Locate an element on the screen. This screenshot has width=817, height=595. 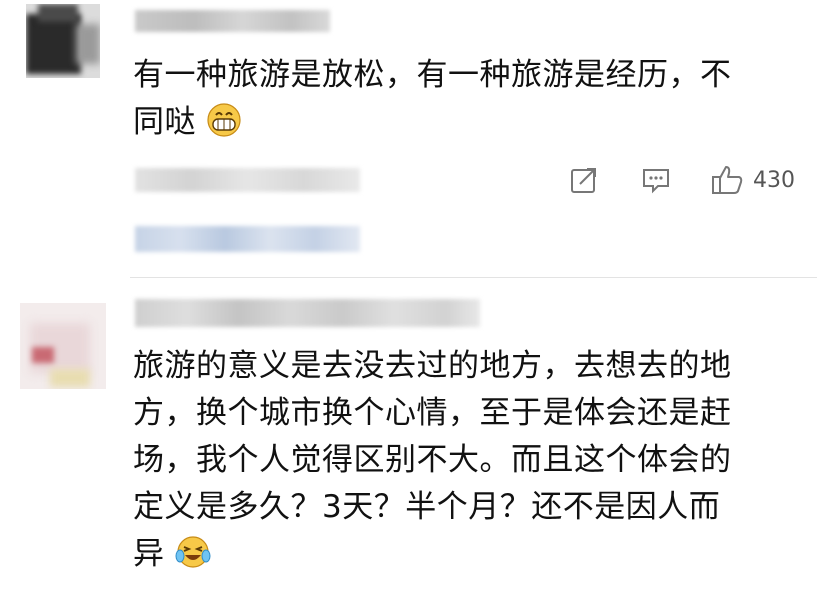
timestamp-redacted is located at coordinates (247, 180).